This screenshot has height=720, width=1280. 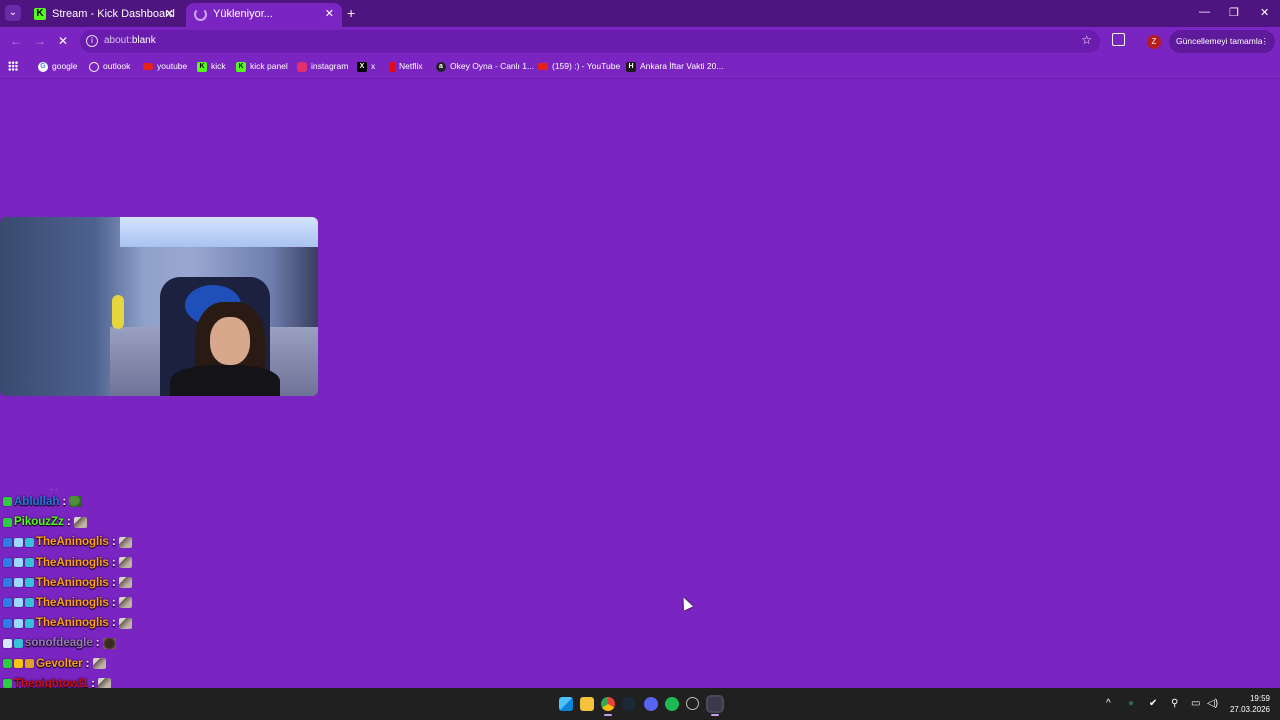 I want to click on steam-icon, so click(x=629, y=704).